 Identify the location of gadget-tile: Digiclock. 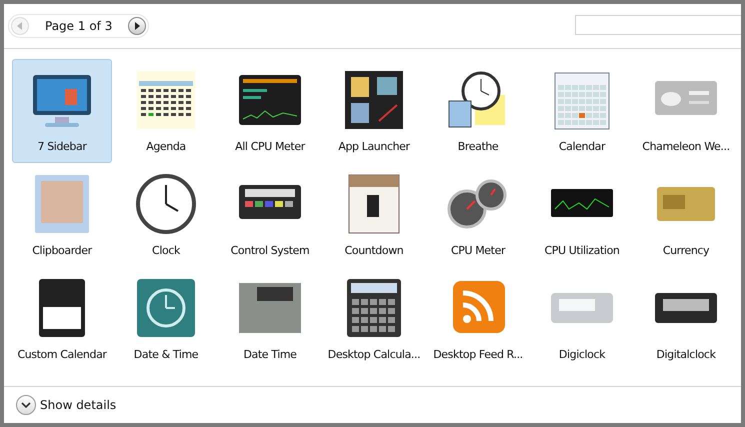
(582, 319).